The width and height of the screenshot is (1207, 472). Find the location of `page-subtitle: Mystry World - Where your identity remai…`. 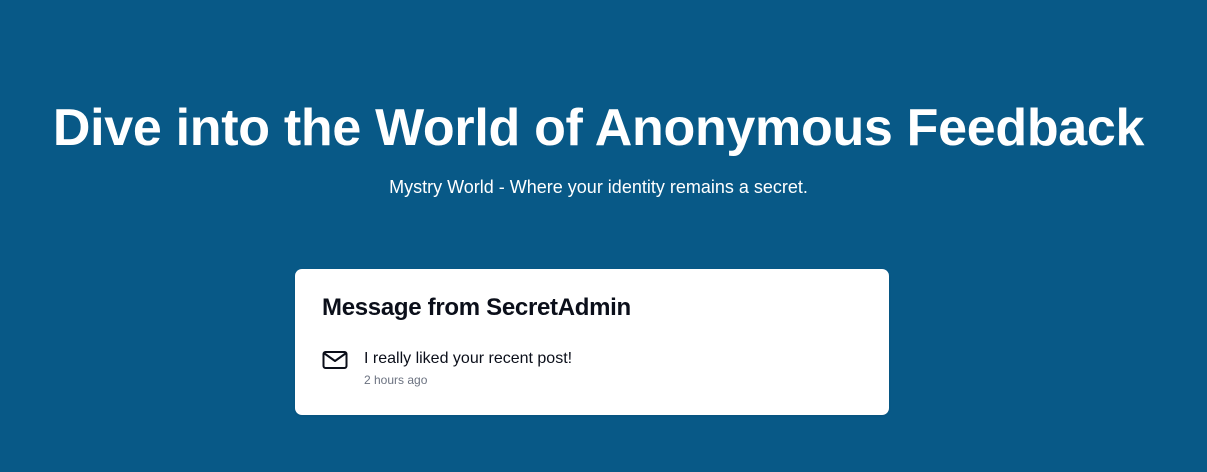

page-subtitle: Mystry World - Where your identity remai… is located at coordinates (598, 187).